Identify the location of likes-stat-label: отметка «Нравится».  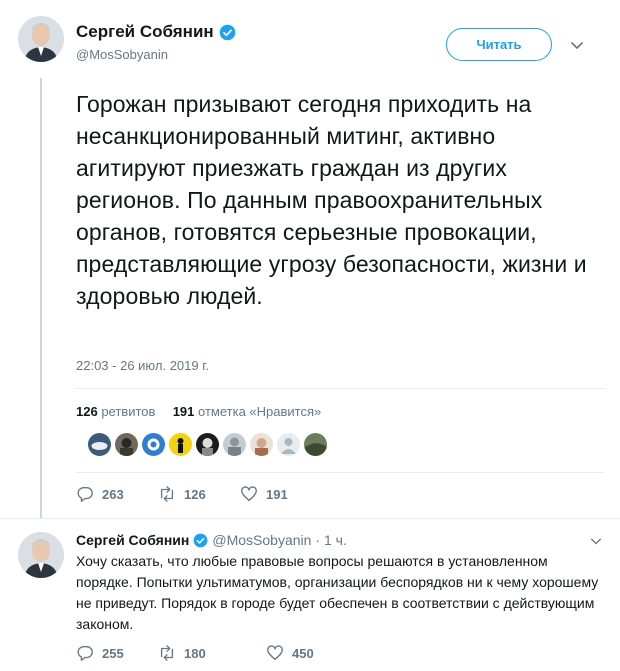
(260, 411).